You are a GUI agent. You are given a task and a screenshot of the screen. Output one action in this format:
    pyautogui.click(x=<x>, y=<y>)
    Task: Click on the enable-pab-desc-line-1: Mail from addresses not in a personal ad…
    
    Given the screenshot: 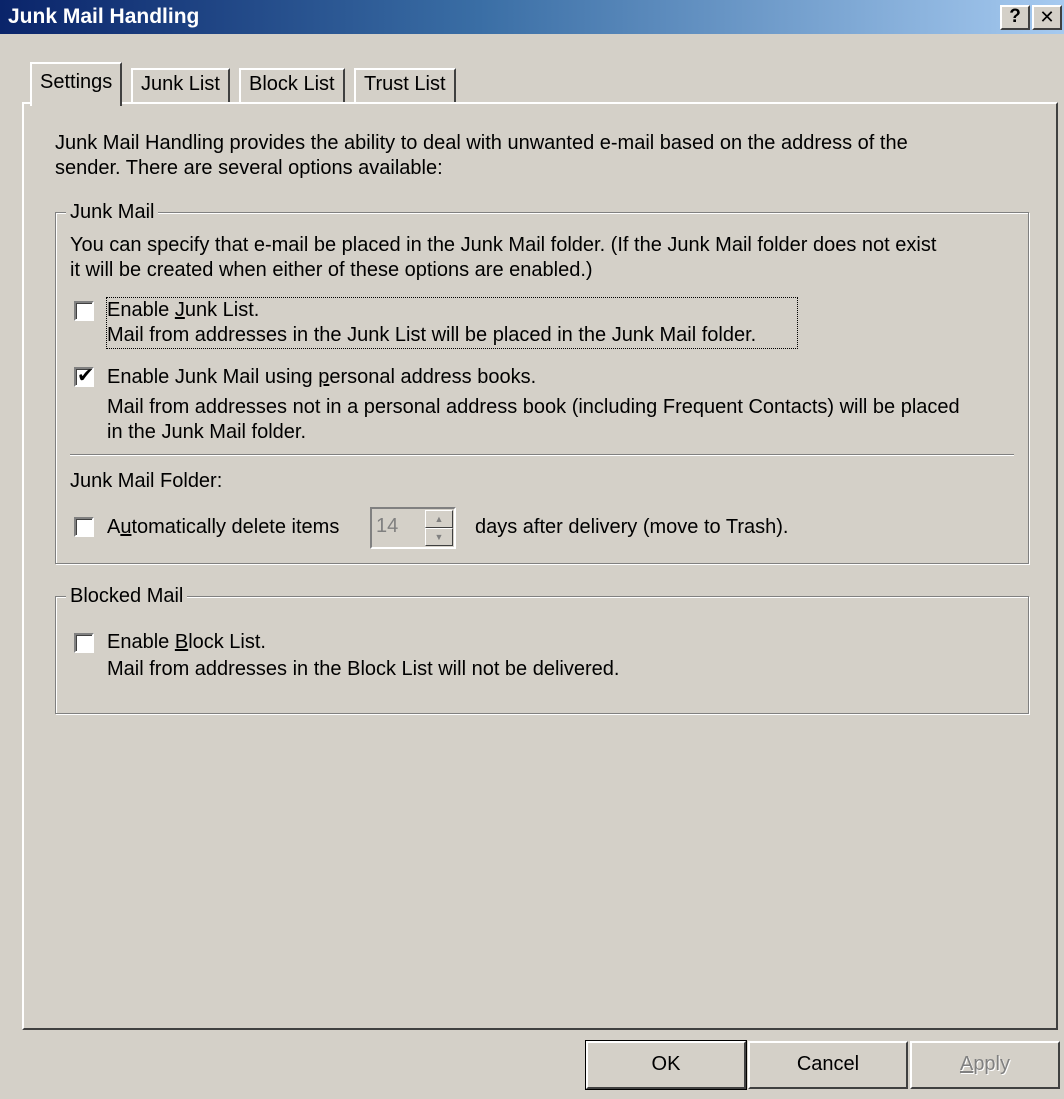 What is the action you would take?
    pyautogui.click(x=533, y=407)
    